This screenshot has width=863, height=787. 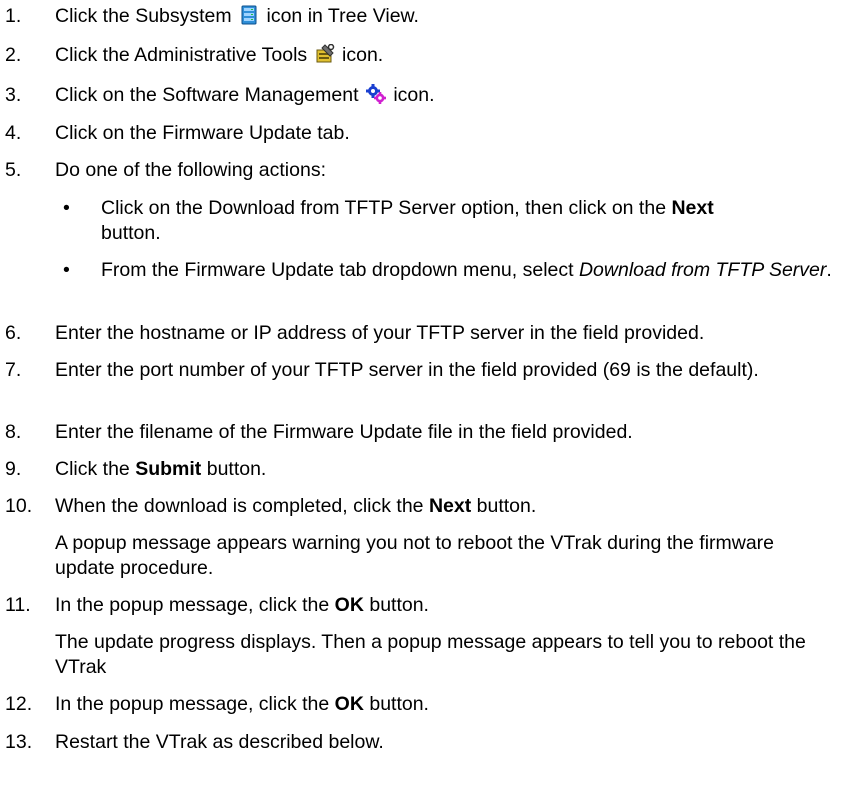 What do you see at coordinates (19, 704) in the screenshot?
I see `step-number: 12.` at bounding box center [19, 704].